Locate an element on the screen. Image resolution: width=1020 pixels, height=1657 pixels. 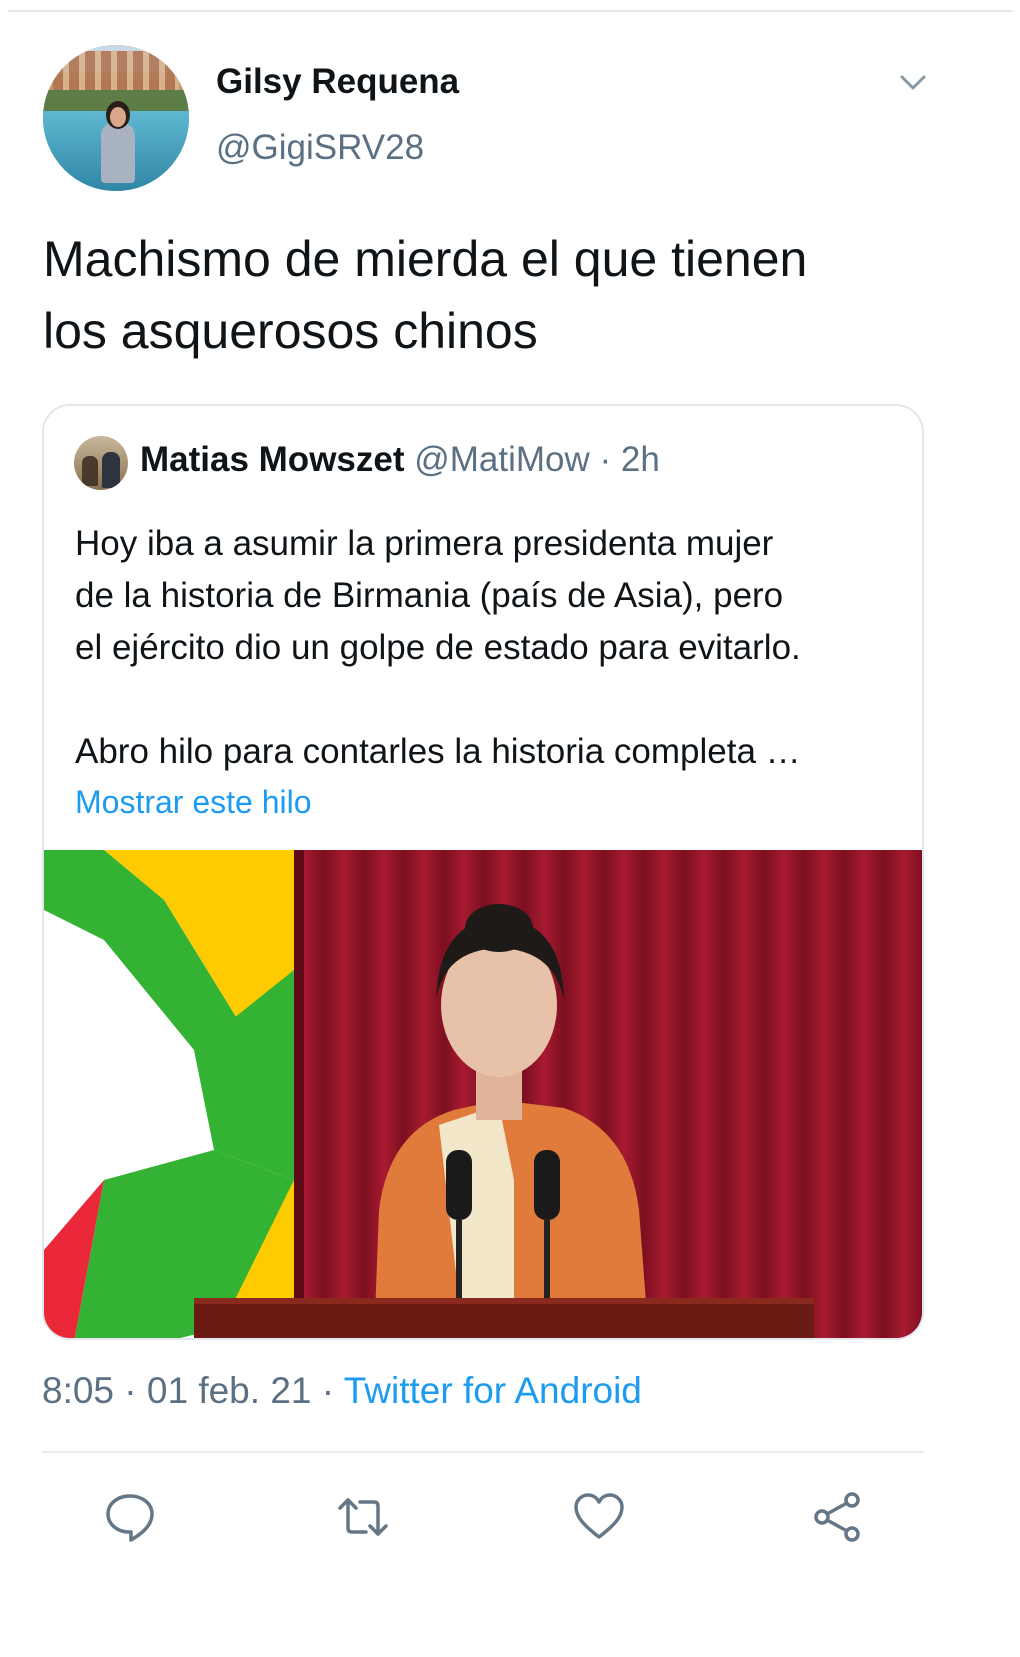
tweet-text-line: los asquerosos chinos is located at coordinates (290, 331).